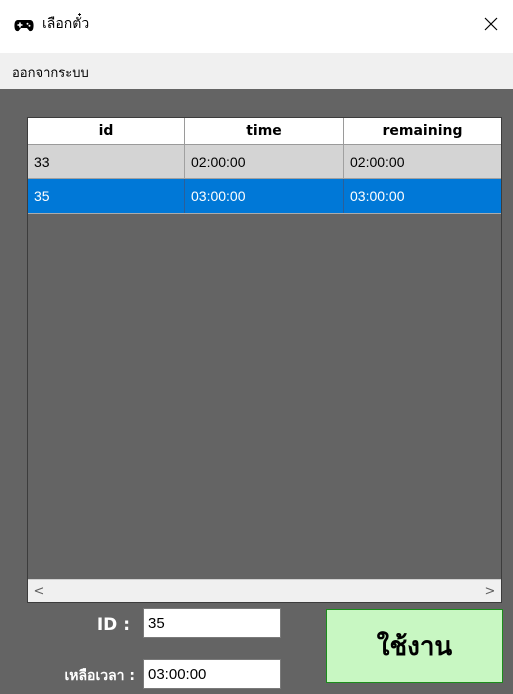 The height and width of the screenshot is (694, 513). What do you see at coordinates (212, 674) in the screenshot?
I see `remaining-time-field` at bounding box center [212, 674].